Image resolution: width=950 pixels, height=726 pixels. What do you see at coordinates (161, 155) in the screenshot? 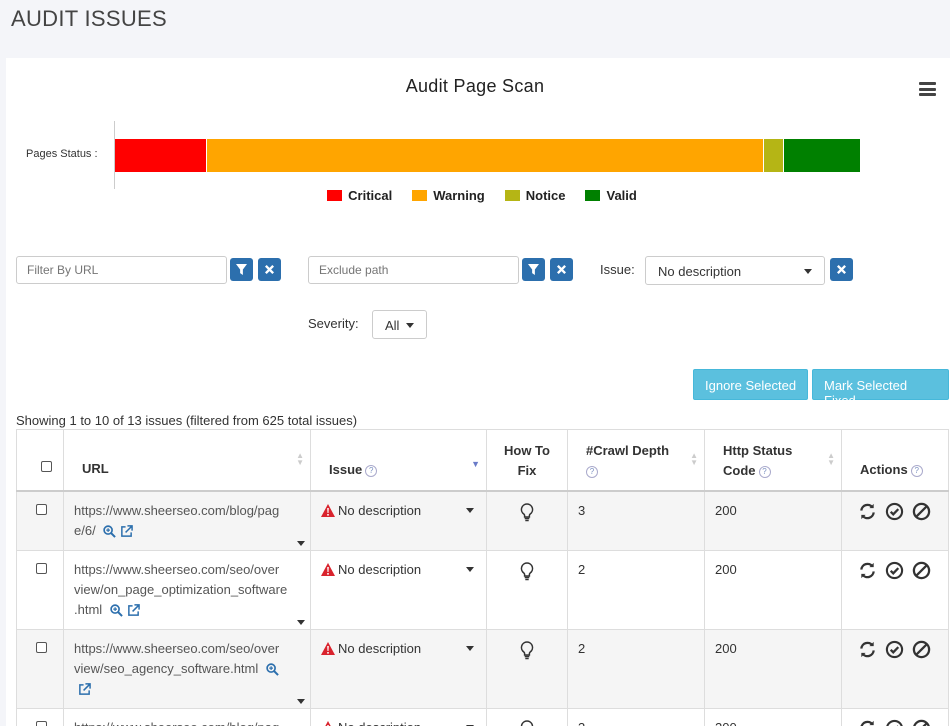
I see `bar-segment-critical` at bounding box center [161, 155].